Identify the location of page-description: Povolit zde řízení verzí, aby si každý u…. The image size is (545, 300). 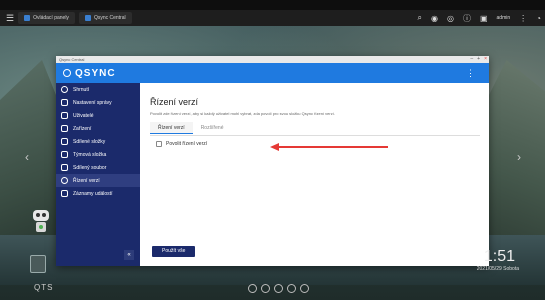
(242, 113).